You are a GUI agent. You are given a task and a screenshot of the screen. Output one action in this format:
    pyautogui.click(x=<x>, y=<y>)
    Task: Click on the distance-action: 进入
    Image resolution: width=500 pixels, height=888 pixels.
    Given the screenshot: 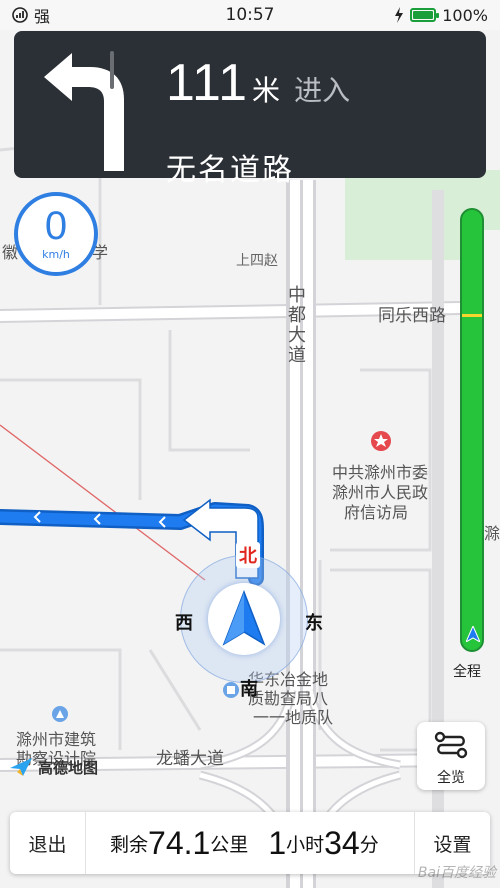 What is the action you would take?
    pyautogui.click(x=322, y=90)
    